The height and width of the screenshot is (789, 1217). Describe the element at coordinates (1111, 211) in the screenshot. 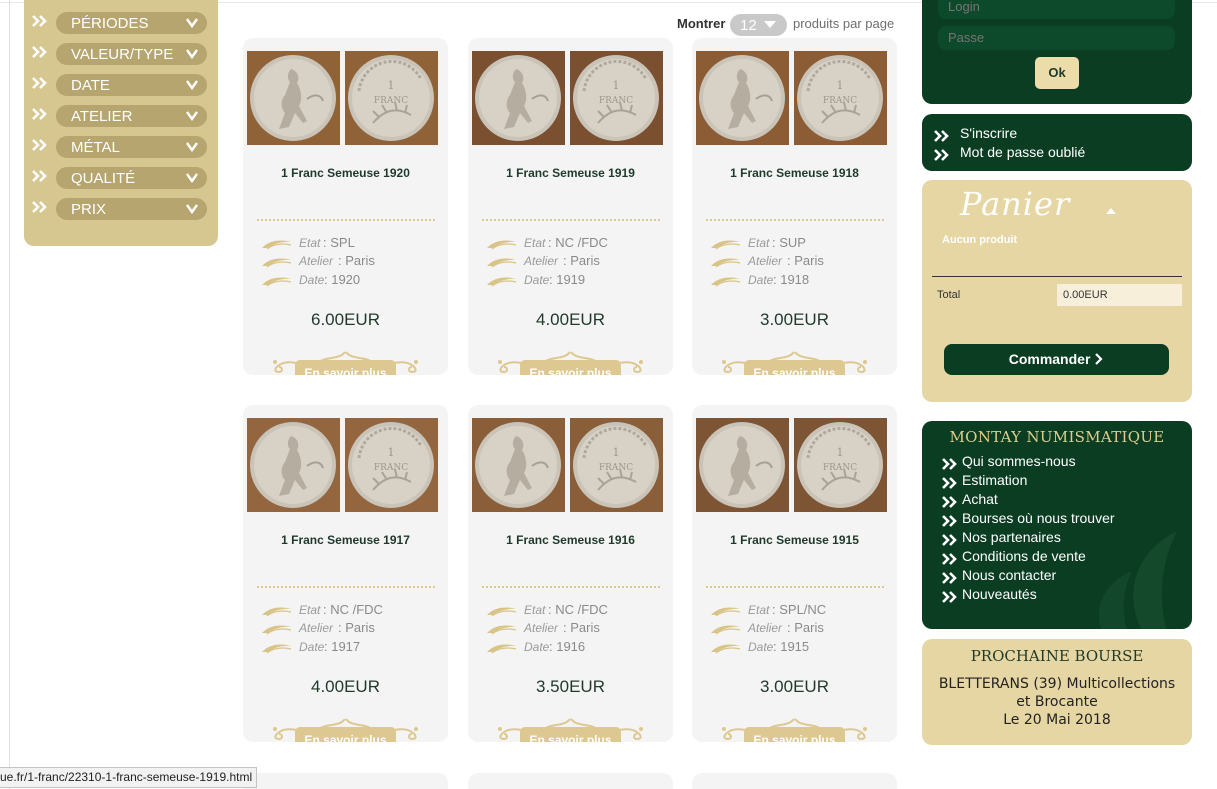

I see `caret-up-icon` at that location.